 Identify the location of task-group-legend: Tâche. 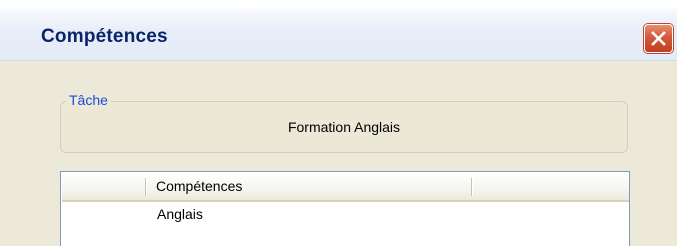
(88, 100).